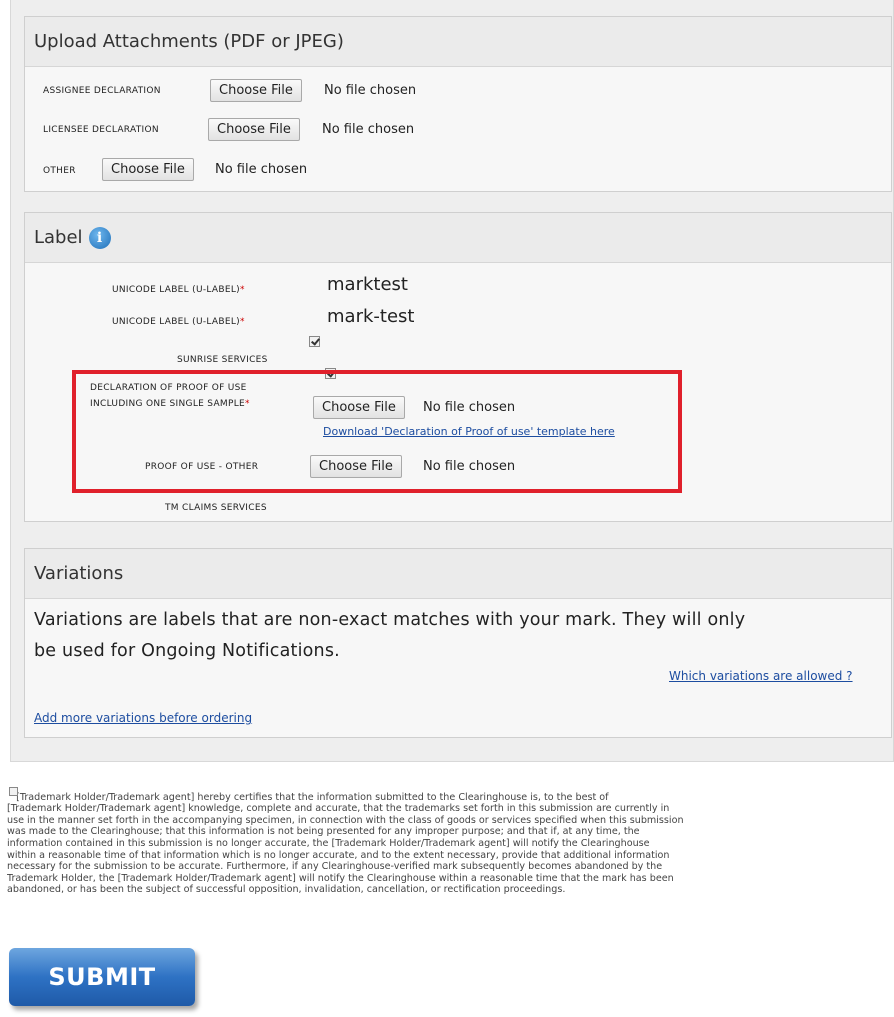 Image resolution: width=894 pixels, height=1017 pixels. What do you see at coordinates (314, 341) in the screenshot?
I see `u-label-1-checkbox` at bounding box center [314, 341].